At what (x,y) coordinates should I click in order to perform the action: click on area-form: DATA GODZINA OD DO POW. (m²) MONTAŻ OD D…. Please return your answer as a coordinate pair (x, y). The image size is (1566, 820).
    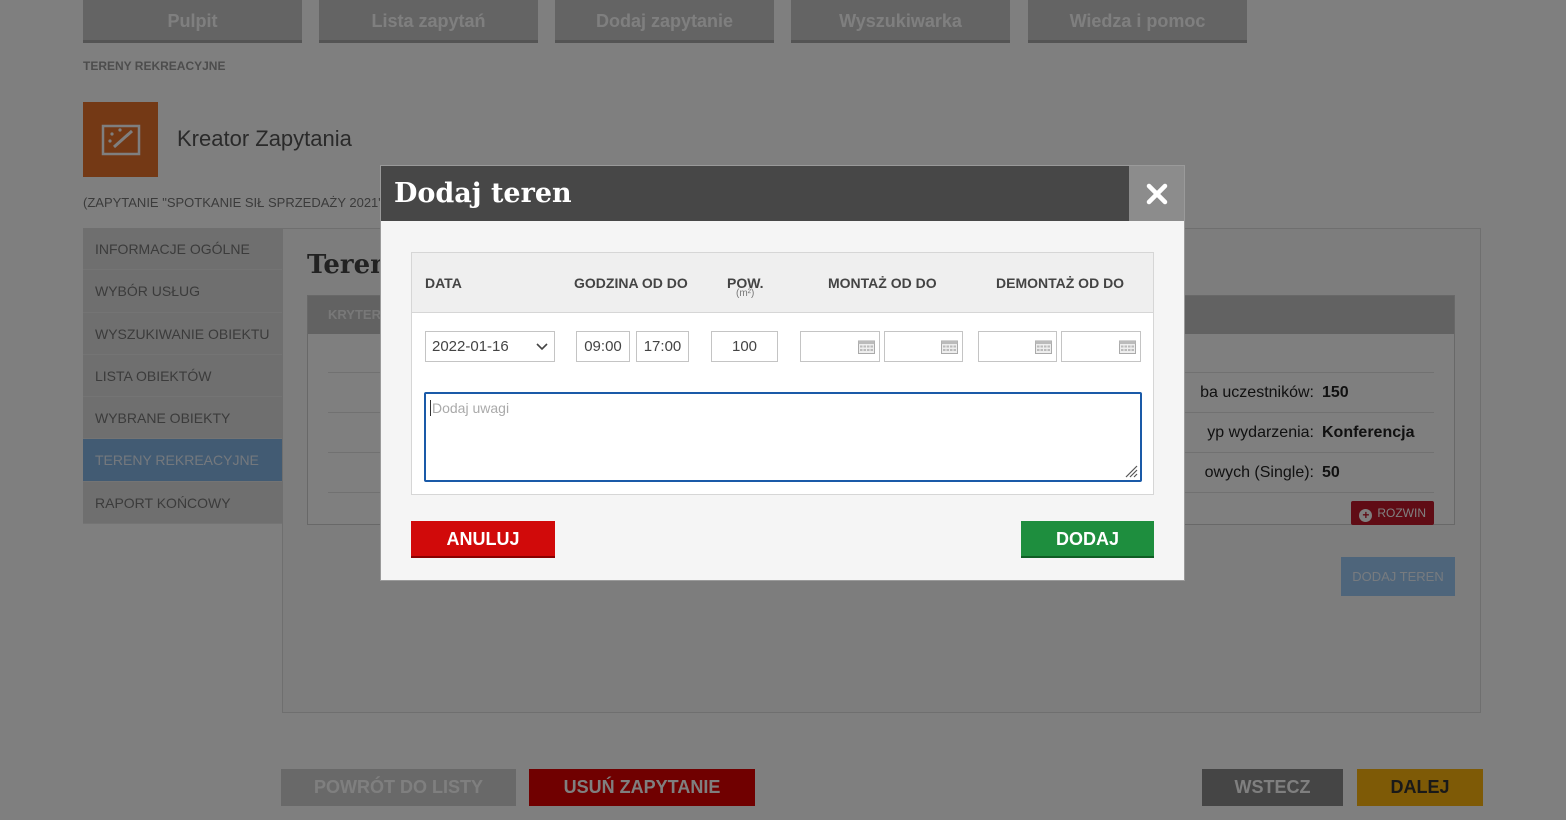
    Looking at the image, I should click on (782, 373).